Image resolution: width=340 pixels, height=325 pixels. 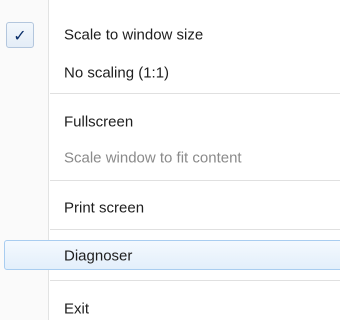 What do you see at coordinates (104, 207) in the screenshot?
I see `menu-item-label: Print screen` at bounding box center [104, 207].